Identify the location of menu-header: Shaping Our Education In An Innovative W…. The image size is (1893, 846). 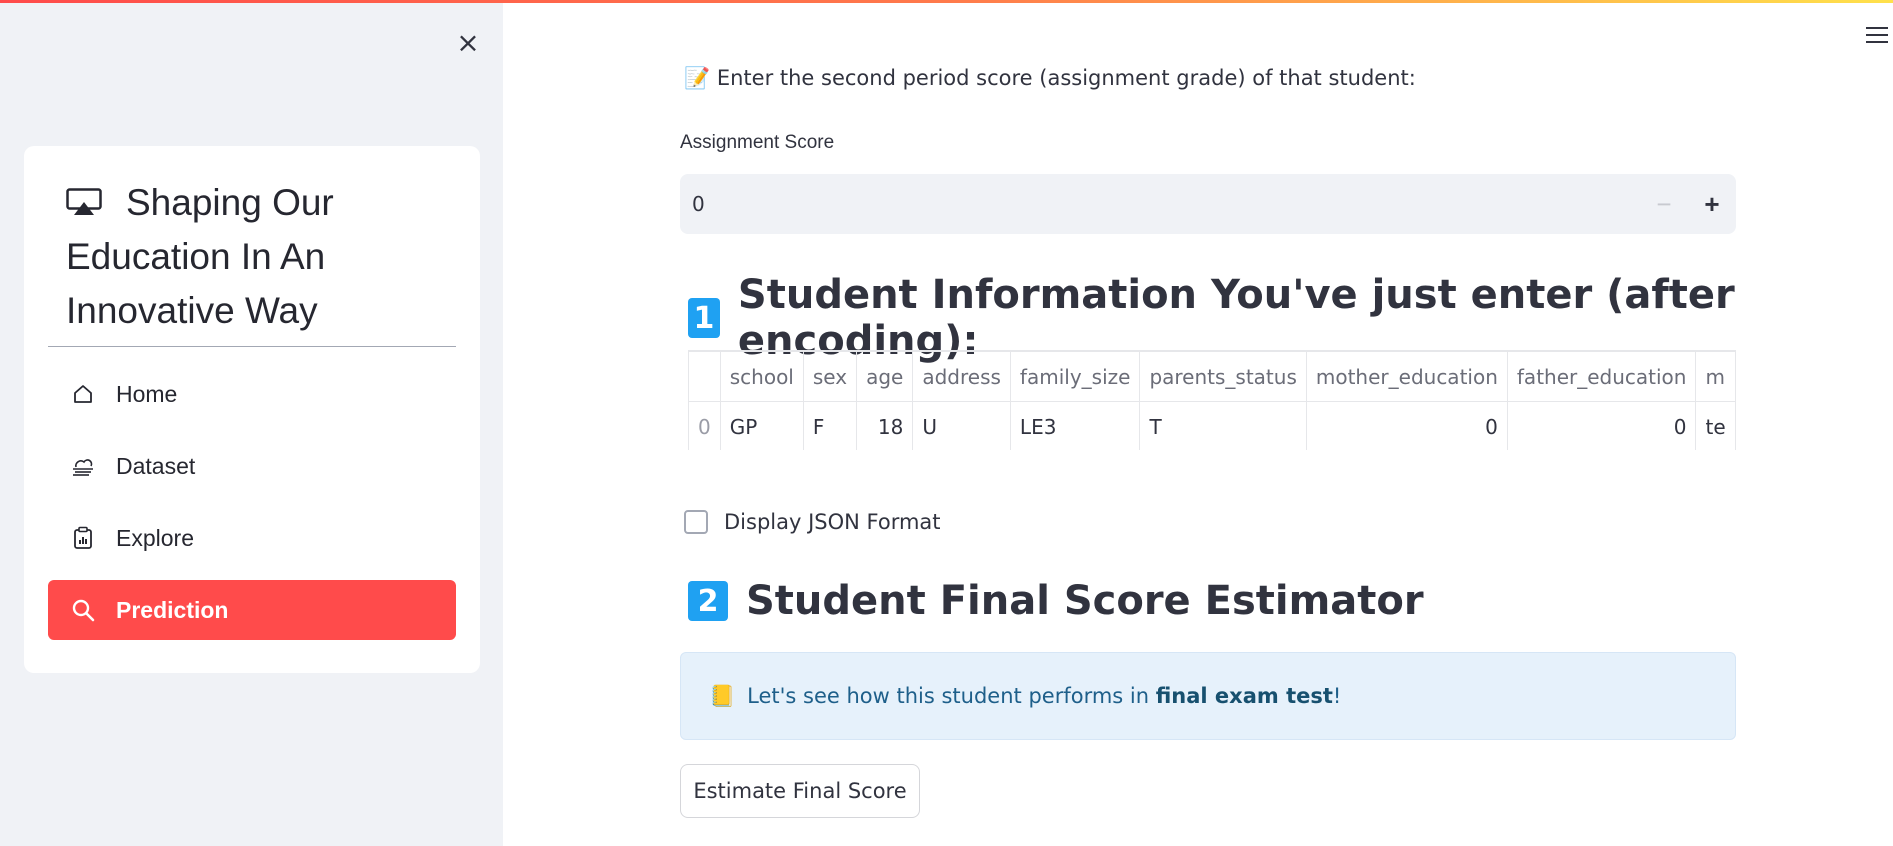
(256, 257).